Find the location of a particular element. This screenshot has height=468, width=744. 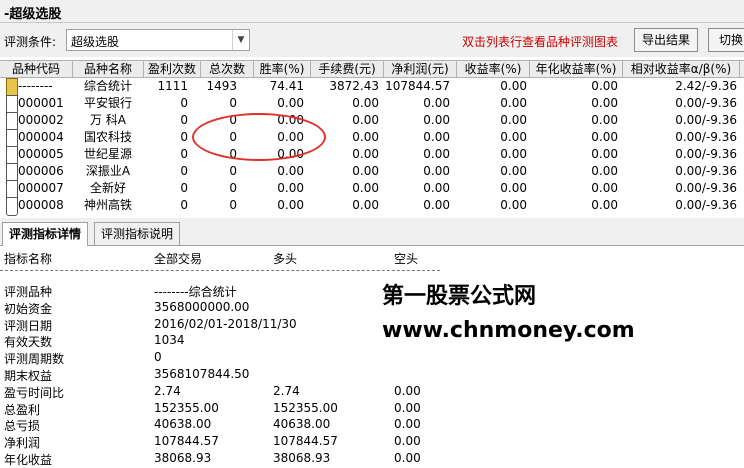

hint-text: 双击列表行查看品种评测图表 is located at coordinates (540, 42).